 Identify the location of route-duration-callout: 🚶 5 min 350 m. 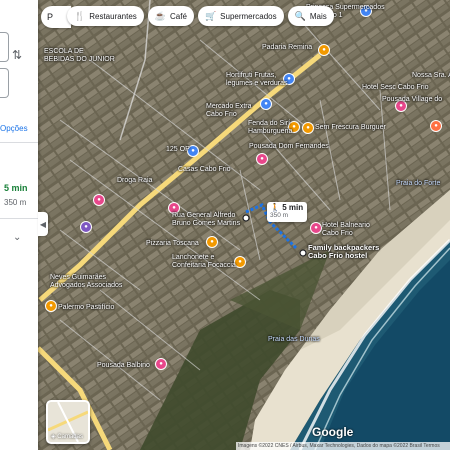
(287, 212).